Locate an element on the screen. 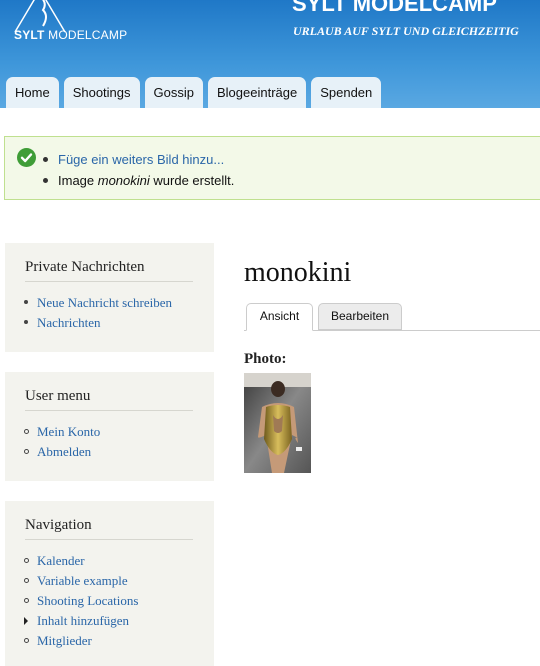 This screenshot has width=540, height=666. nav-tab-shootings: Shootings is located at coordinates (101, 92).